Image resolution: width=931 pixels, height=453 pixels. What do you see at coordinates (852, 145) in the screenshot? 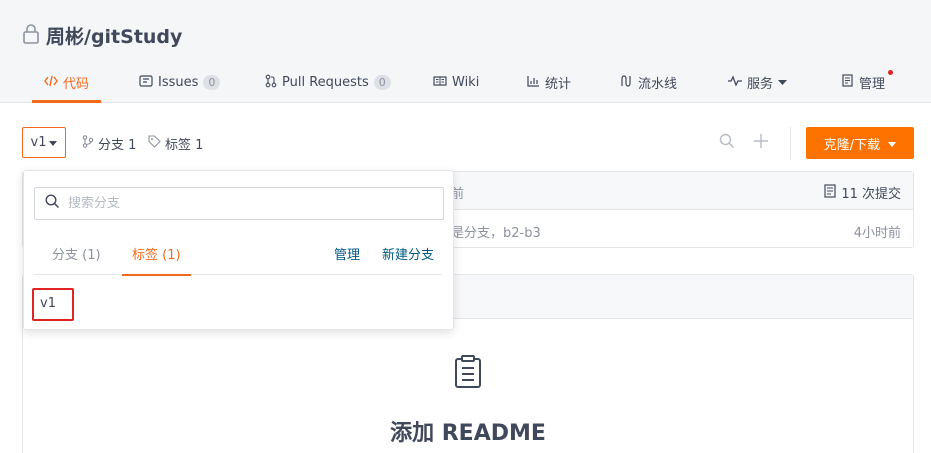
I see `clone-download-label: 克隆/下载` at bounding box center [852, 145].